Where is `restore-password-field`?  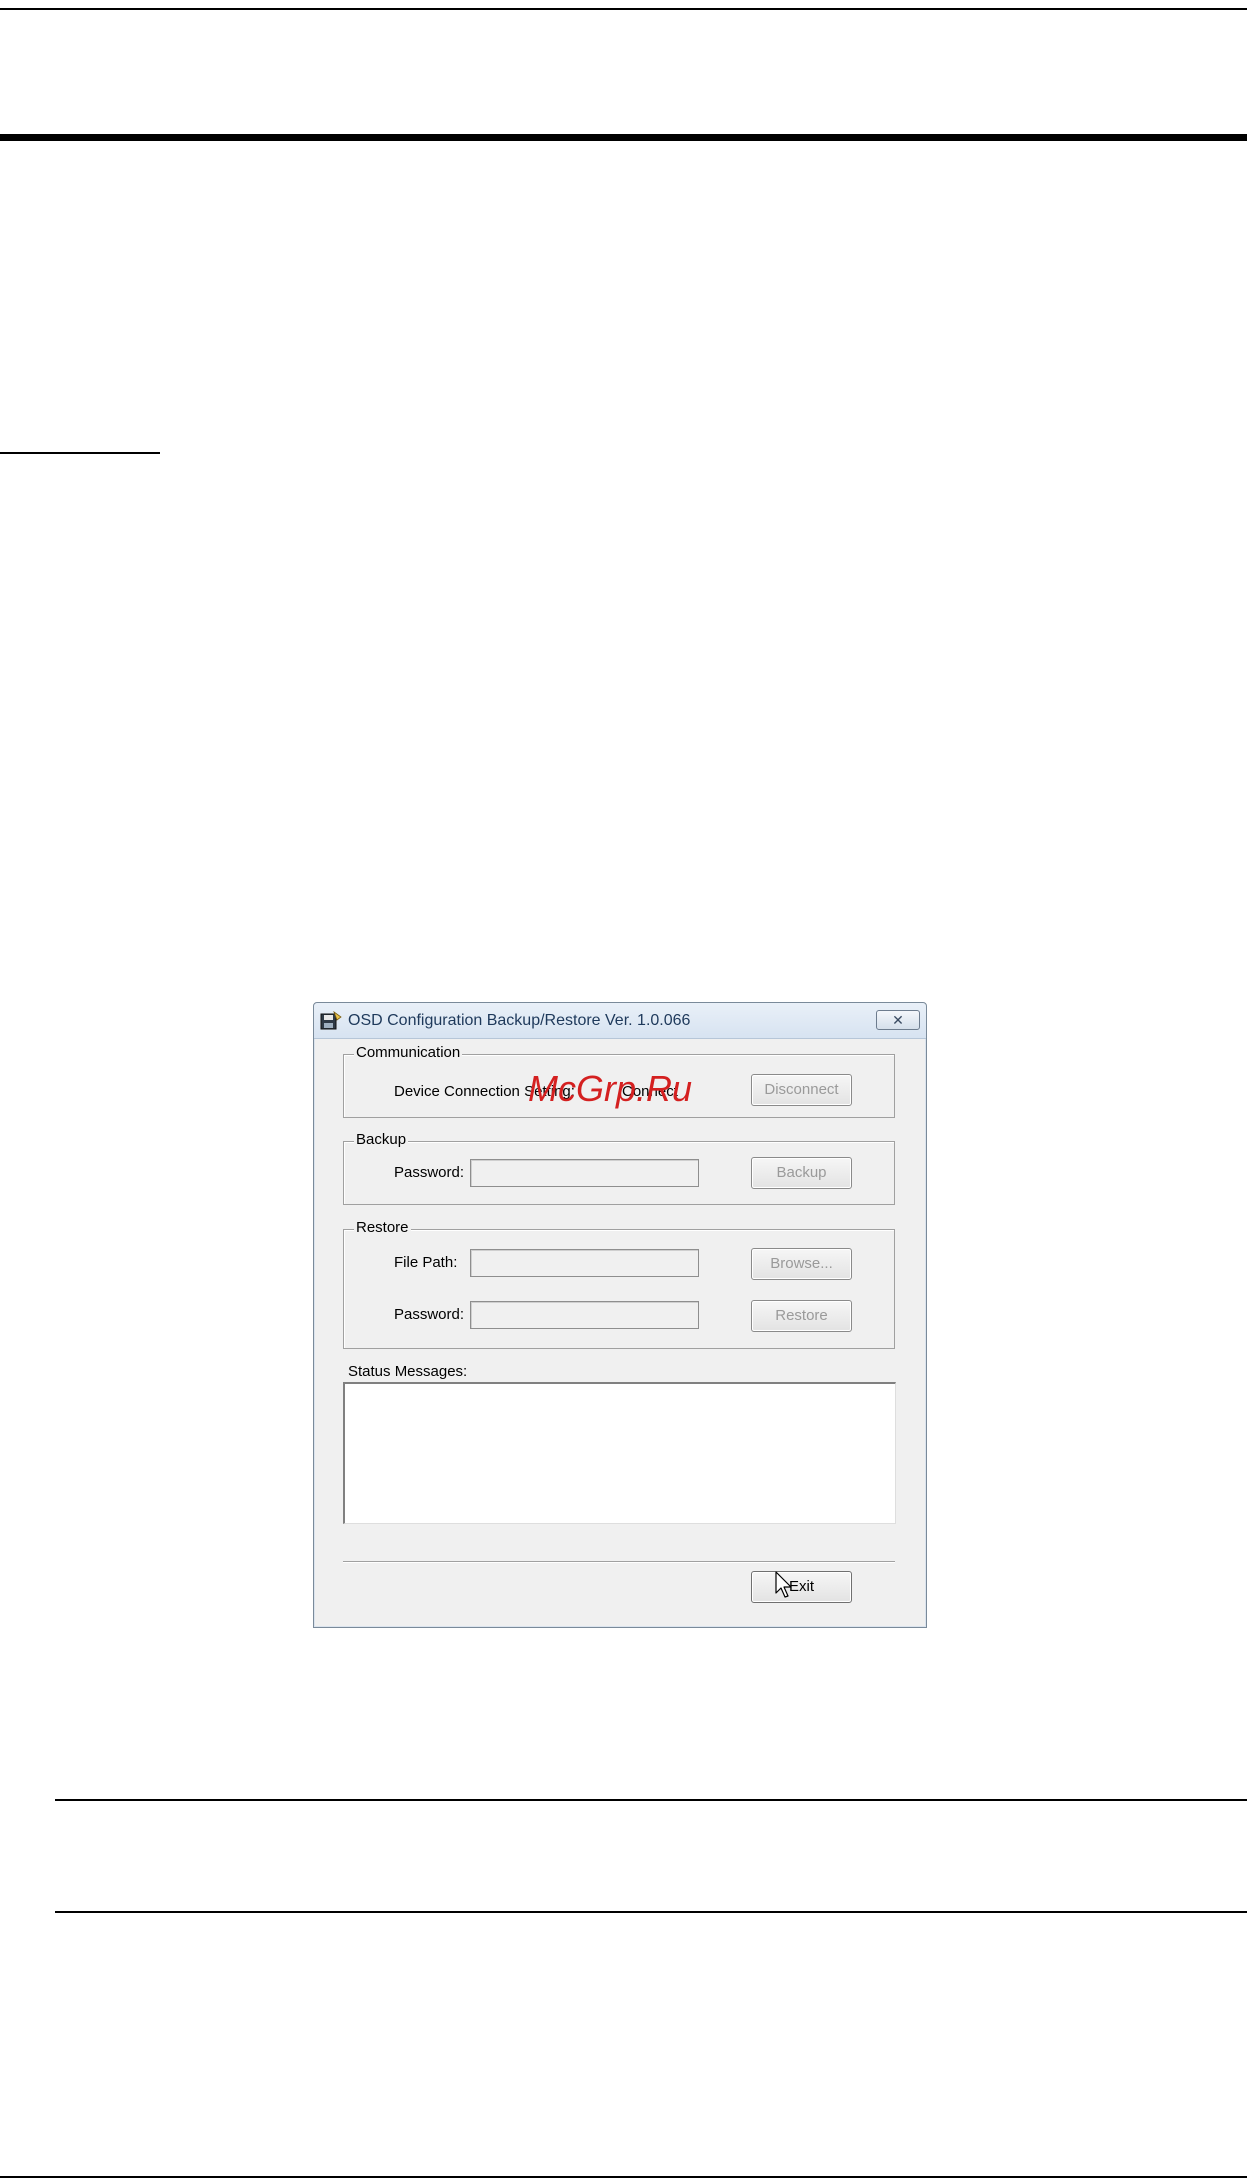
restore-password-field is located at coordinates (584, 1315).